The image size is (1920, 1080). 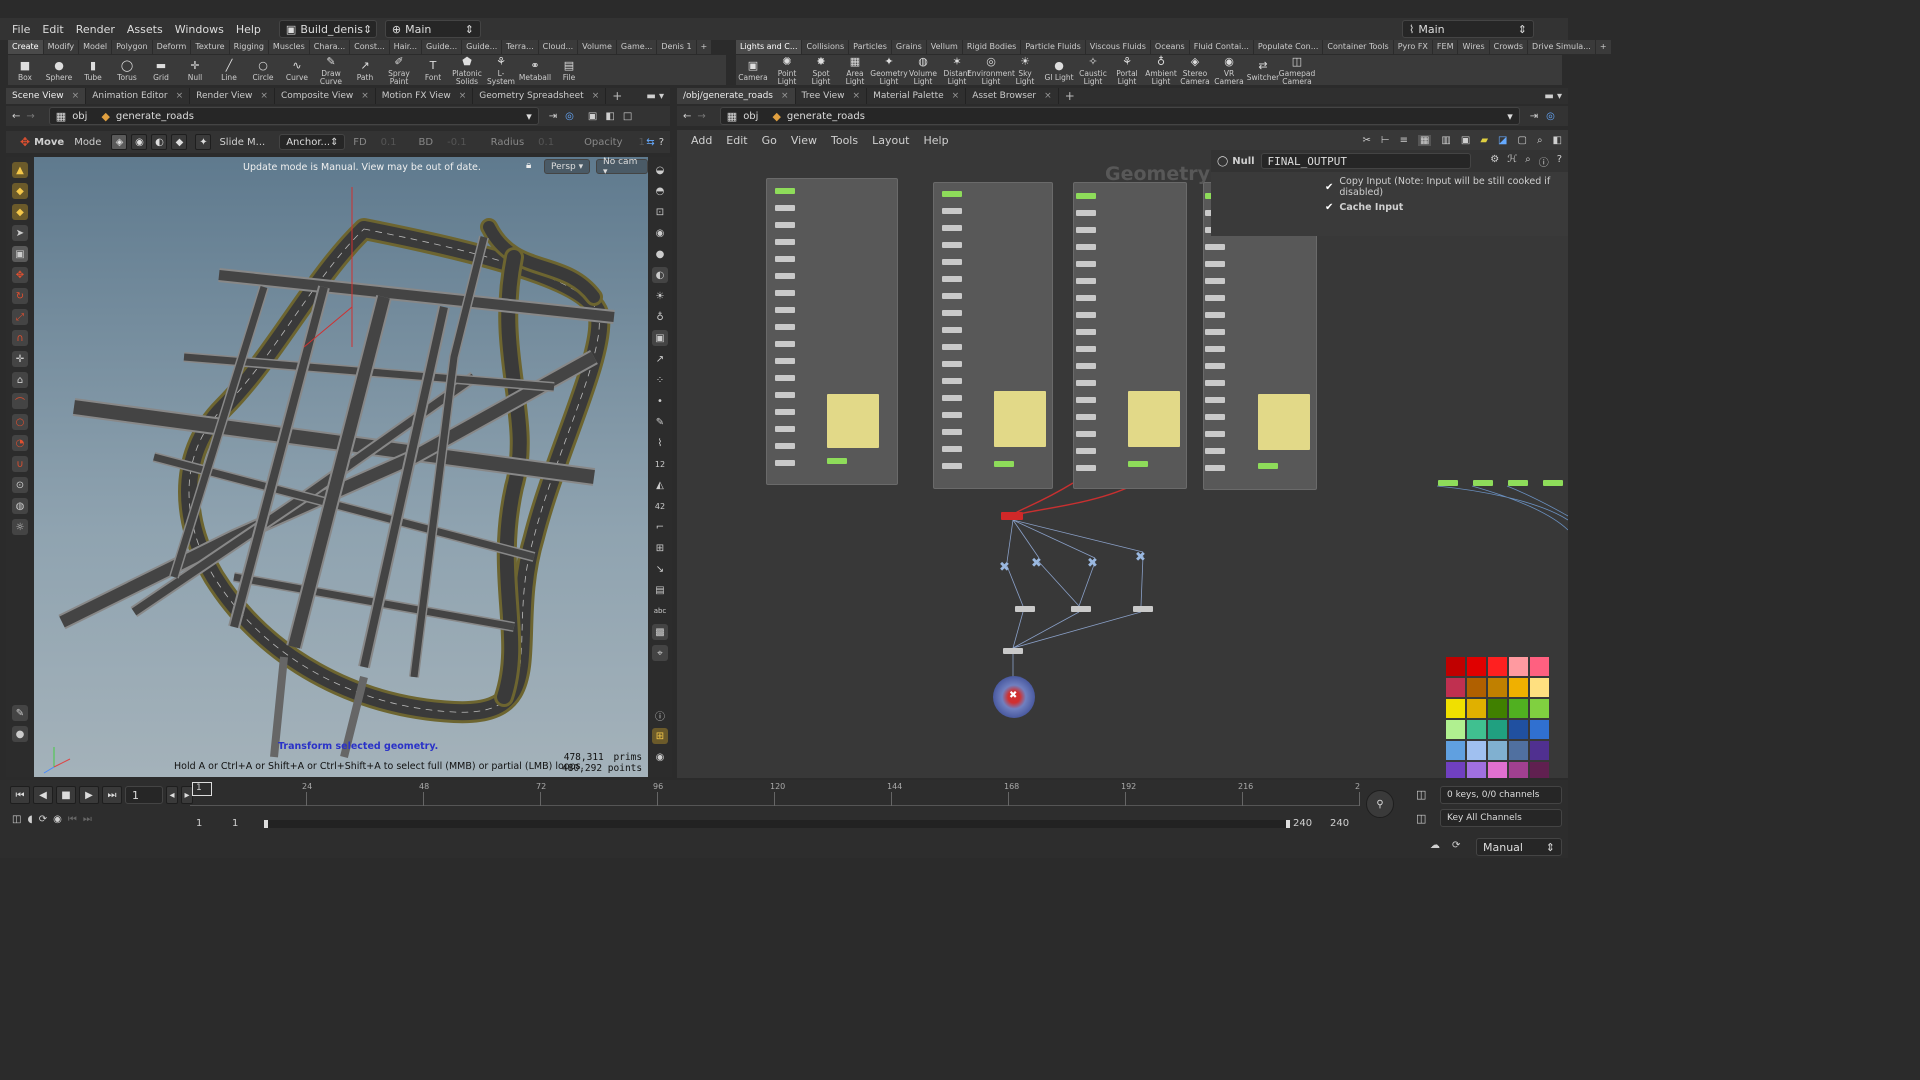 What do you see at coordinates (1020, 419) in the screenshot?
I see `sticky-note` at bounding box center [1020, 419].